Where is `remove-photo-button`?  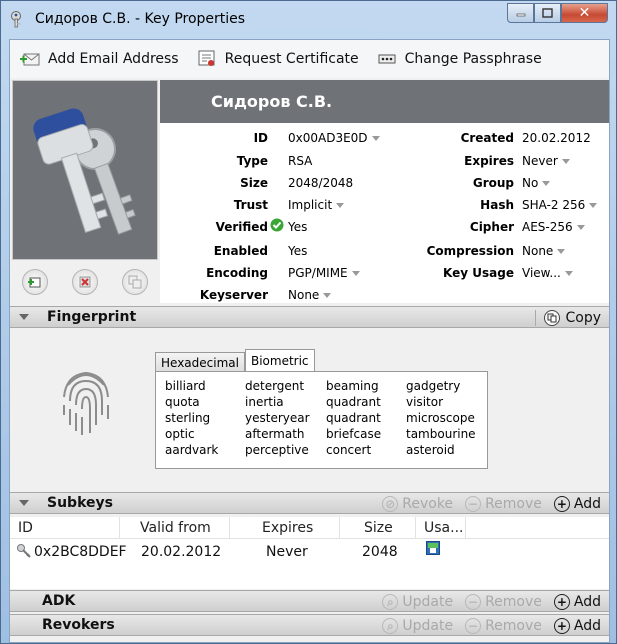
remove-photo-button is located at coordinates (85, 282).